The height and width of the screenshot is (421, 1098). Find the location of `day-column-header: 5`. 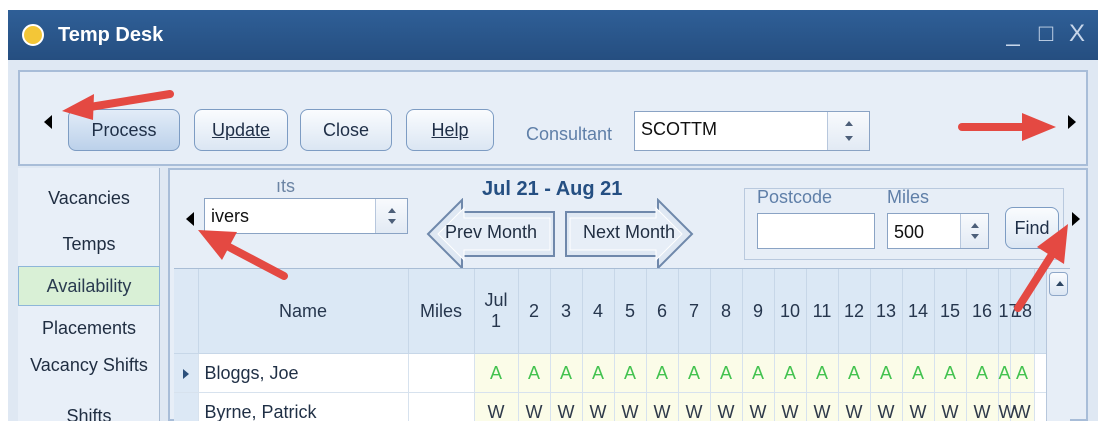

day-column-header: 5 is located at coordinates (630, 311).